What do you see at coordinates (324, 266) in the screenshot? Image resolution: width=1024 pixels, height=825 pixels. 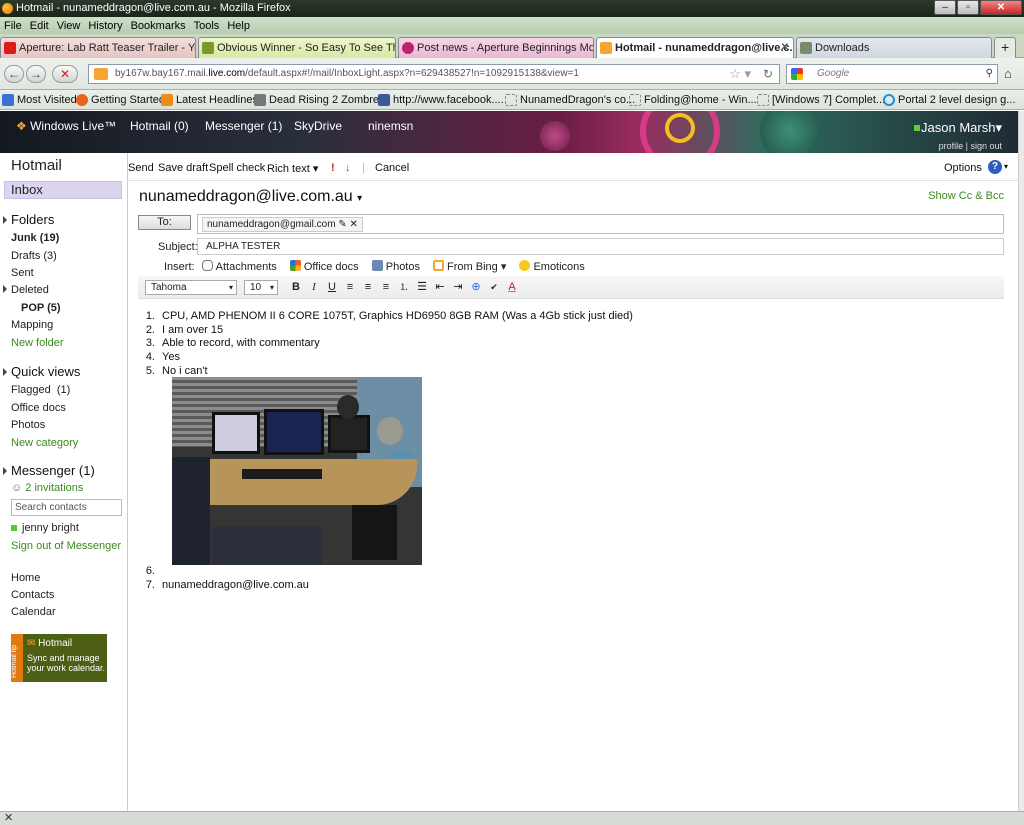 I see `insert-office-docs: Office docs` at bounding box center [324, 266].